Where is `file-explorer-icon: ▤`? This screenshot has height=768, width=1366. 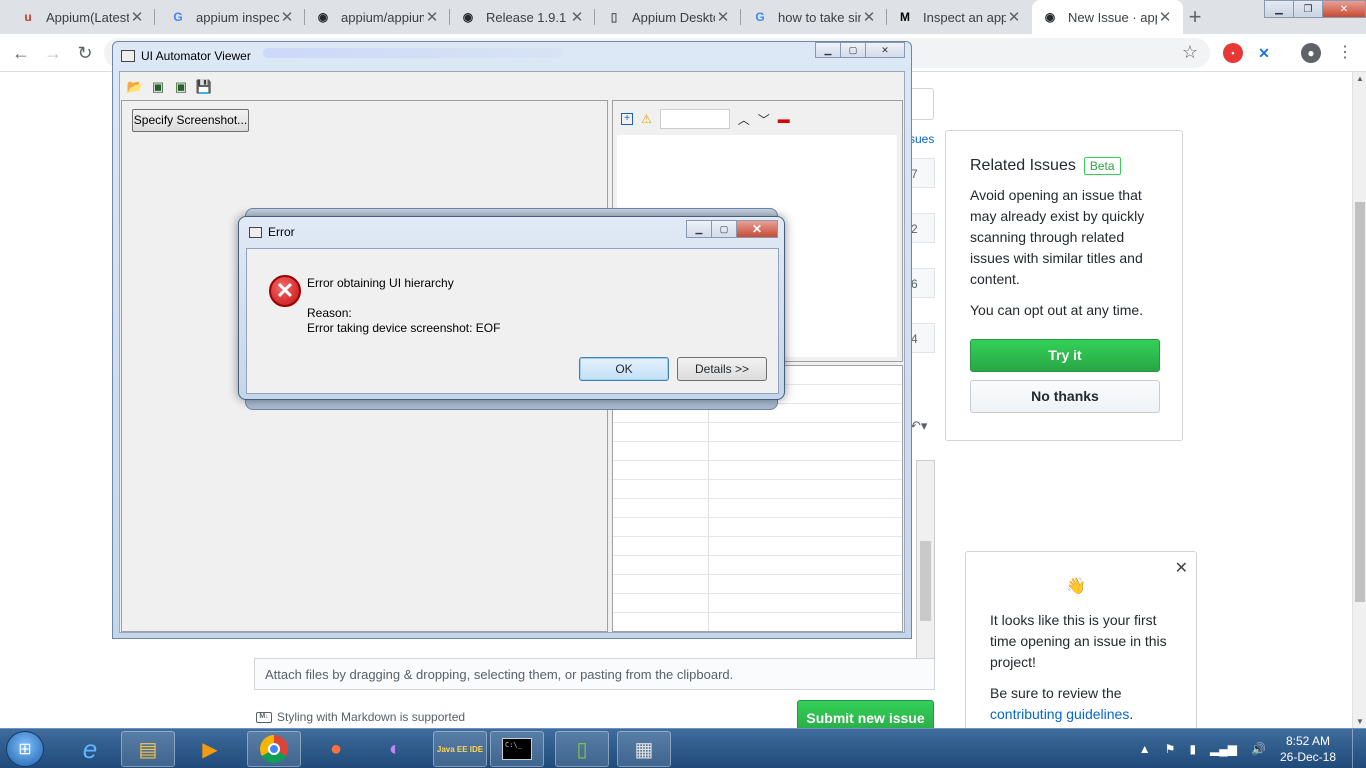 file-explorer-icon: ▤ is located at coordinates (148, 749).